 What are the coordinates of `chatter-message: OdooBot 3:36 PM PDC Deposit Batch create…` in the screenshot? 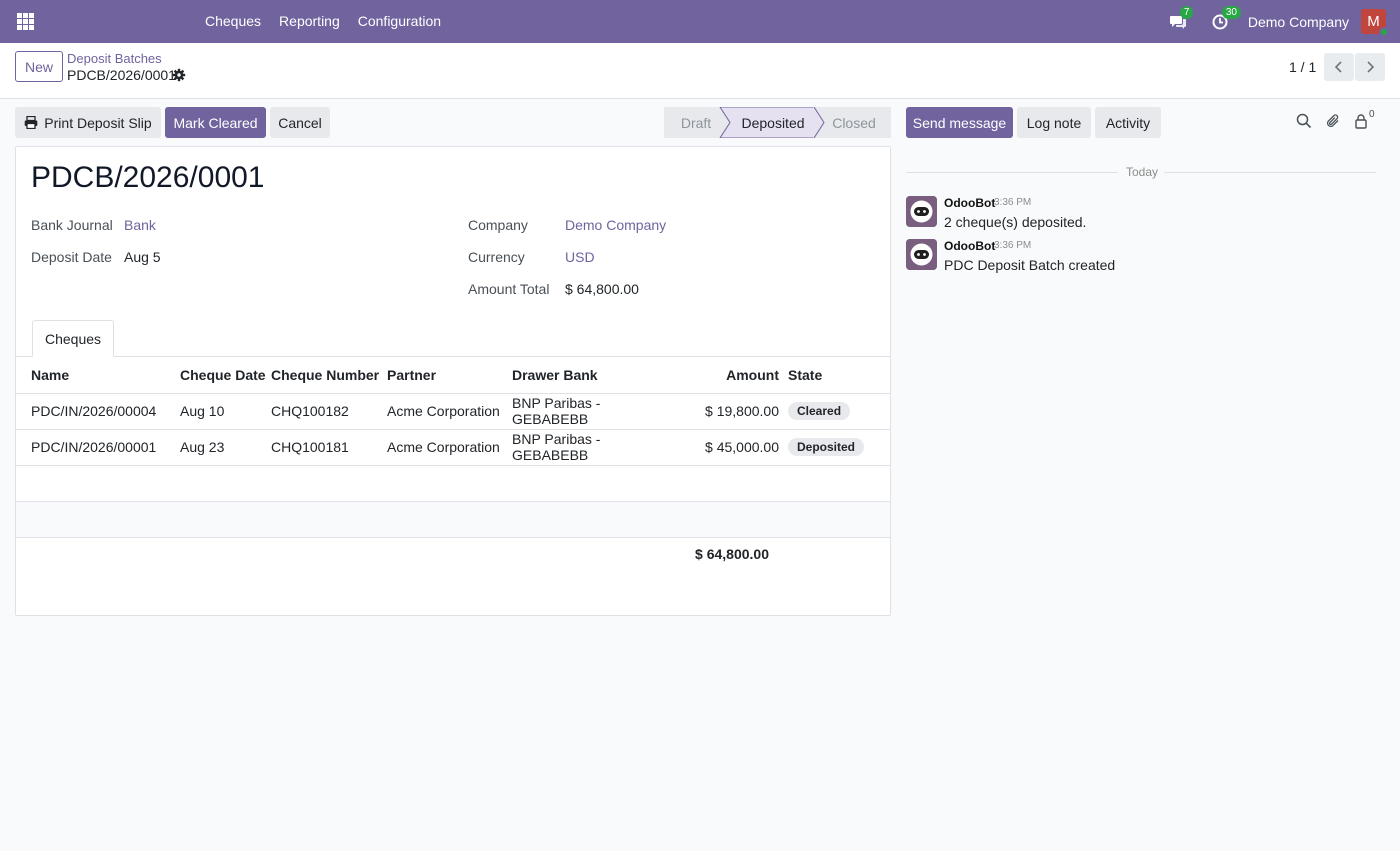 It's located at (1146, 259).